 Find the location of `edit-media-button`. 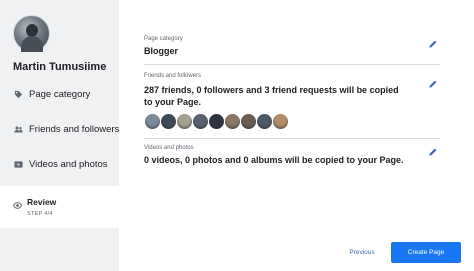

edit-media-button is located at coordinates (432, 153).